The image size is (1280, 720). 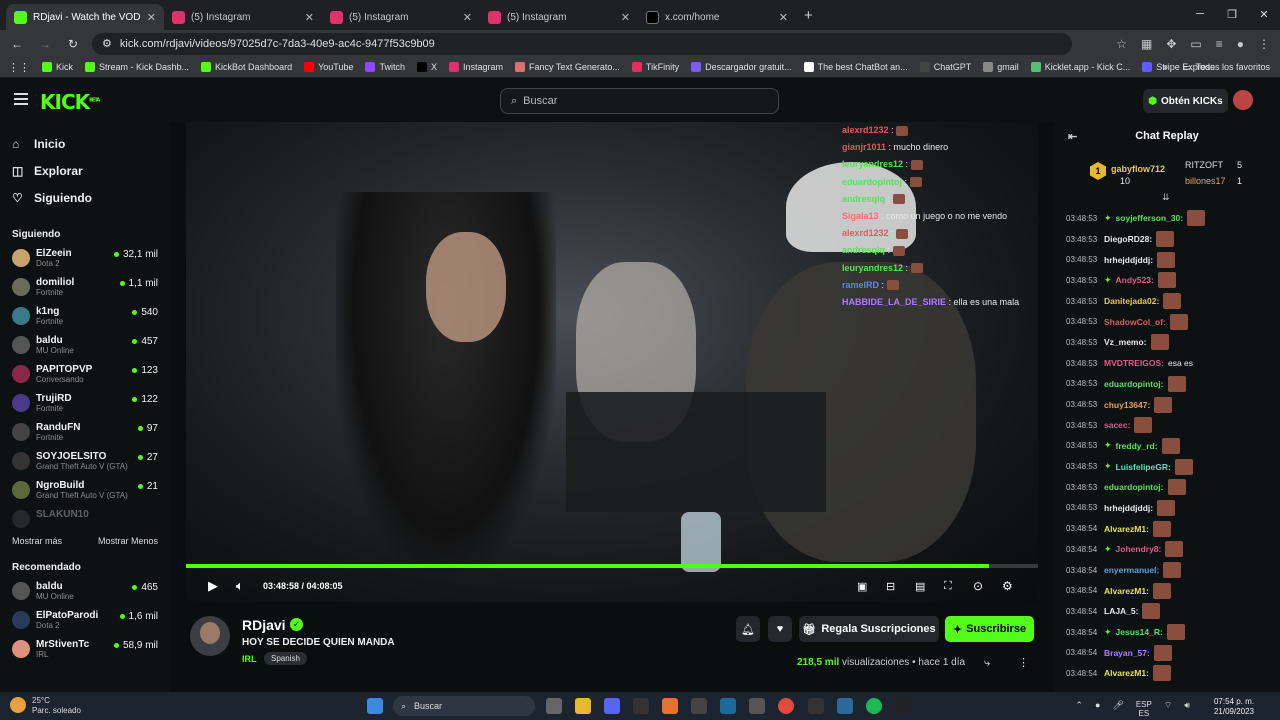 I want to click on search-input: ⌕ Buscar, so click(x=639, y=101).